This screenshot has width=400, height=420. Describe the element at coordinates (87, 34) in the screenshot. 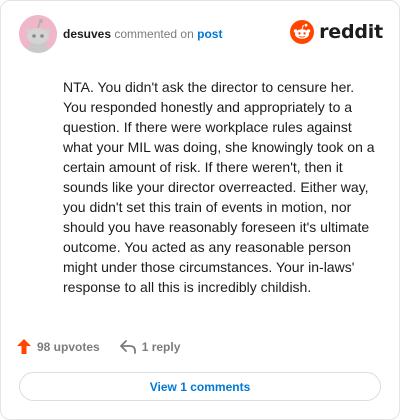

I see `username: desuves` at that location.